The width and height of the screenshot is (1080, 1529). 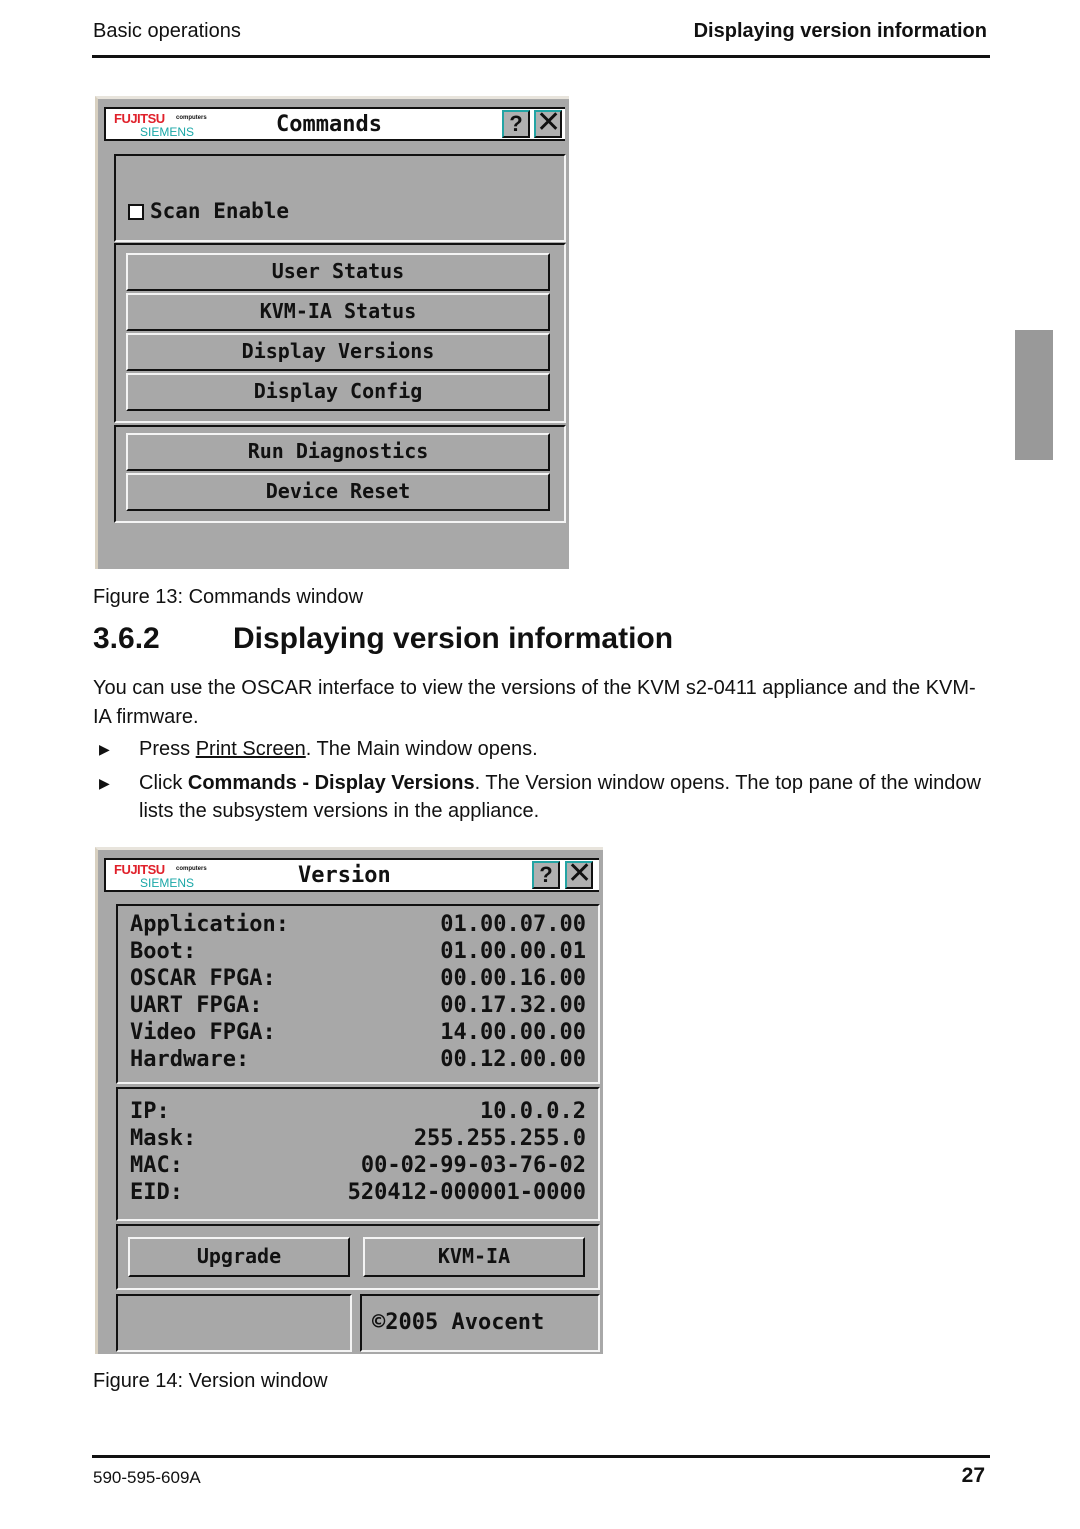 I want to click on section-heading: 3.6.2 Displaying version information, so click(x=383, y=639).